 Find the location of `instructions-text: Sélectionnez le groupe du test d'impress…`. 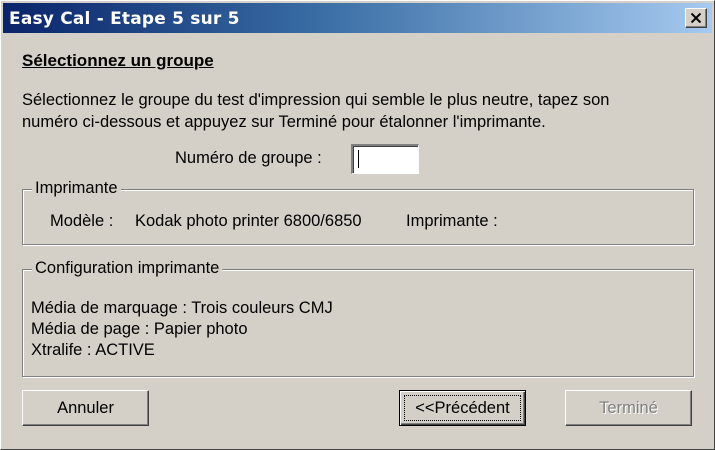

instructions-text: Sélectionnez le groupe du test d'impress… is located at coordinates (362, 111).